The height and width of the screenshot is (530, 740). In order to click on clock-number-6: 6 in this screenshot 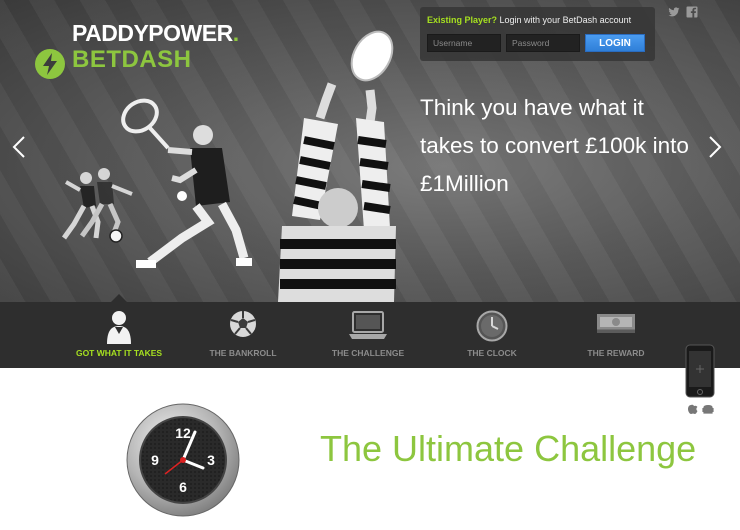, I will do `click(183, 487)`.